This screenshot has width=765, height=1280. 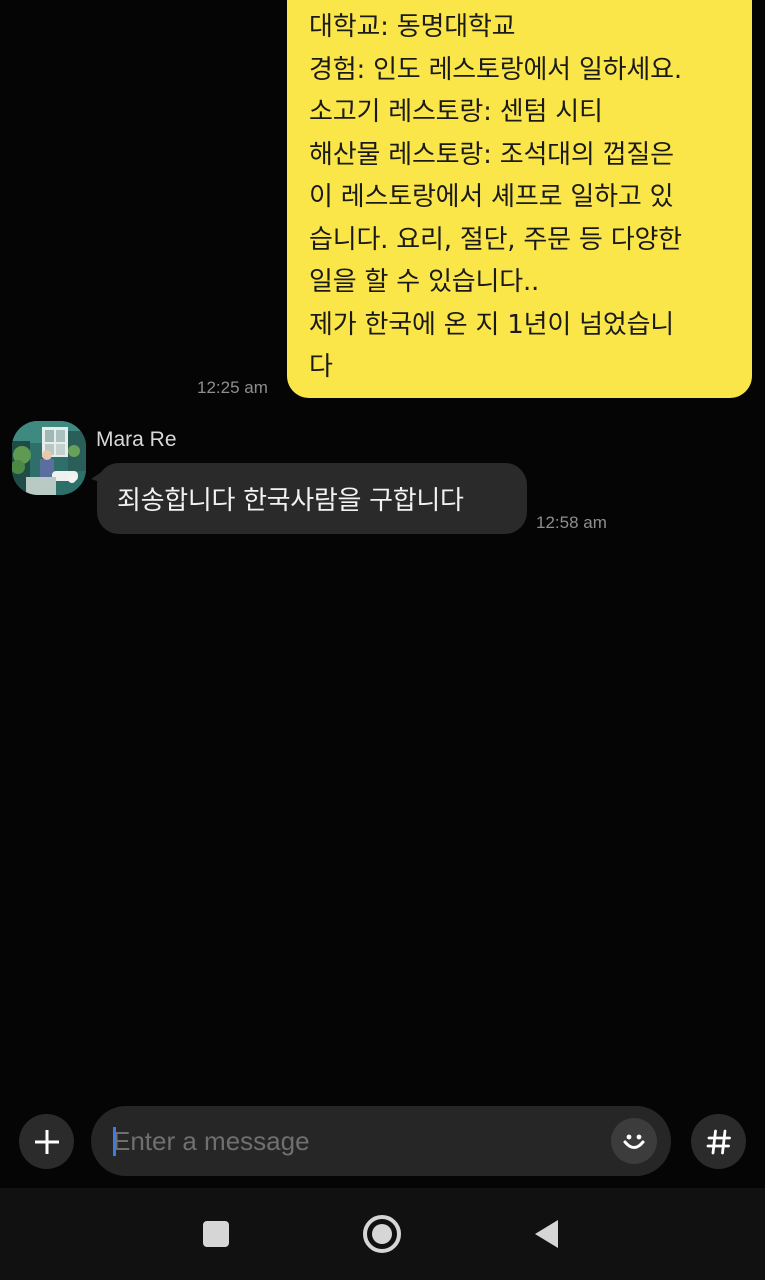 I want to click on emoji-button, so click(x=634, y=1141).